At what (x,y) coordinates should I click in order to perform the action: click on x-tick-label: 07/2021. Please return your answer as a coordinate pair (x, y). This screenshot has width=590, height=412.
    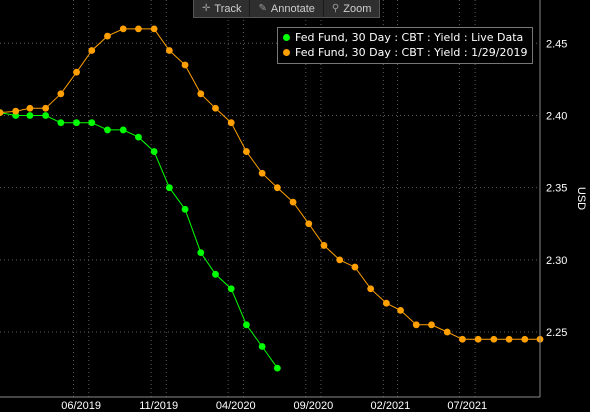
    Looking at the image, I should click on (467, 406).